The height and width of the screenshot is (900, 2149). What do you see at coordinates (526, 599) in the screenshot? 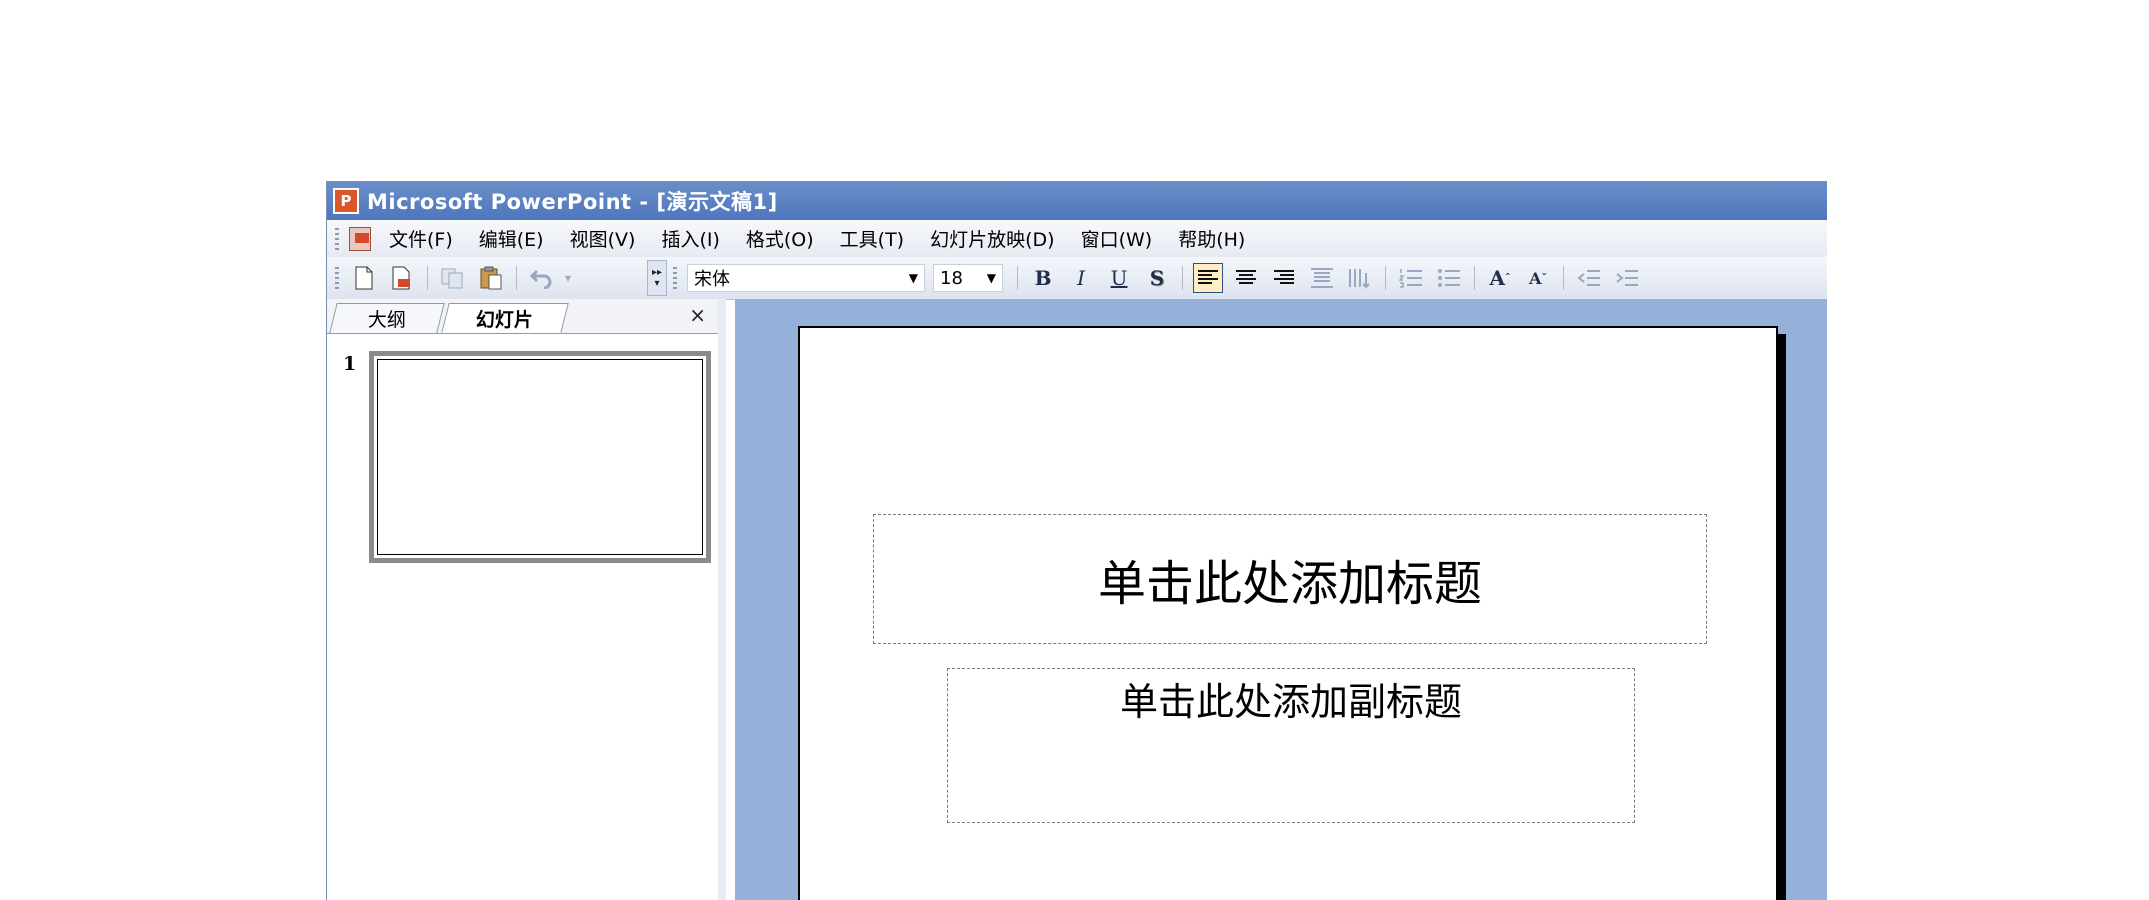
I see `slides-pane: 大纲 幻灯片 × 1` at bounding box center [526, 599].